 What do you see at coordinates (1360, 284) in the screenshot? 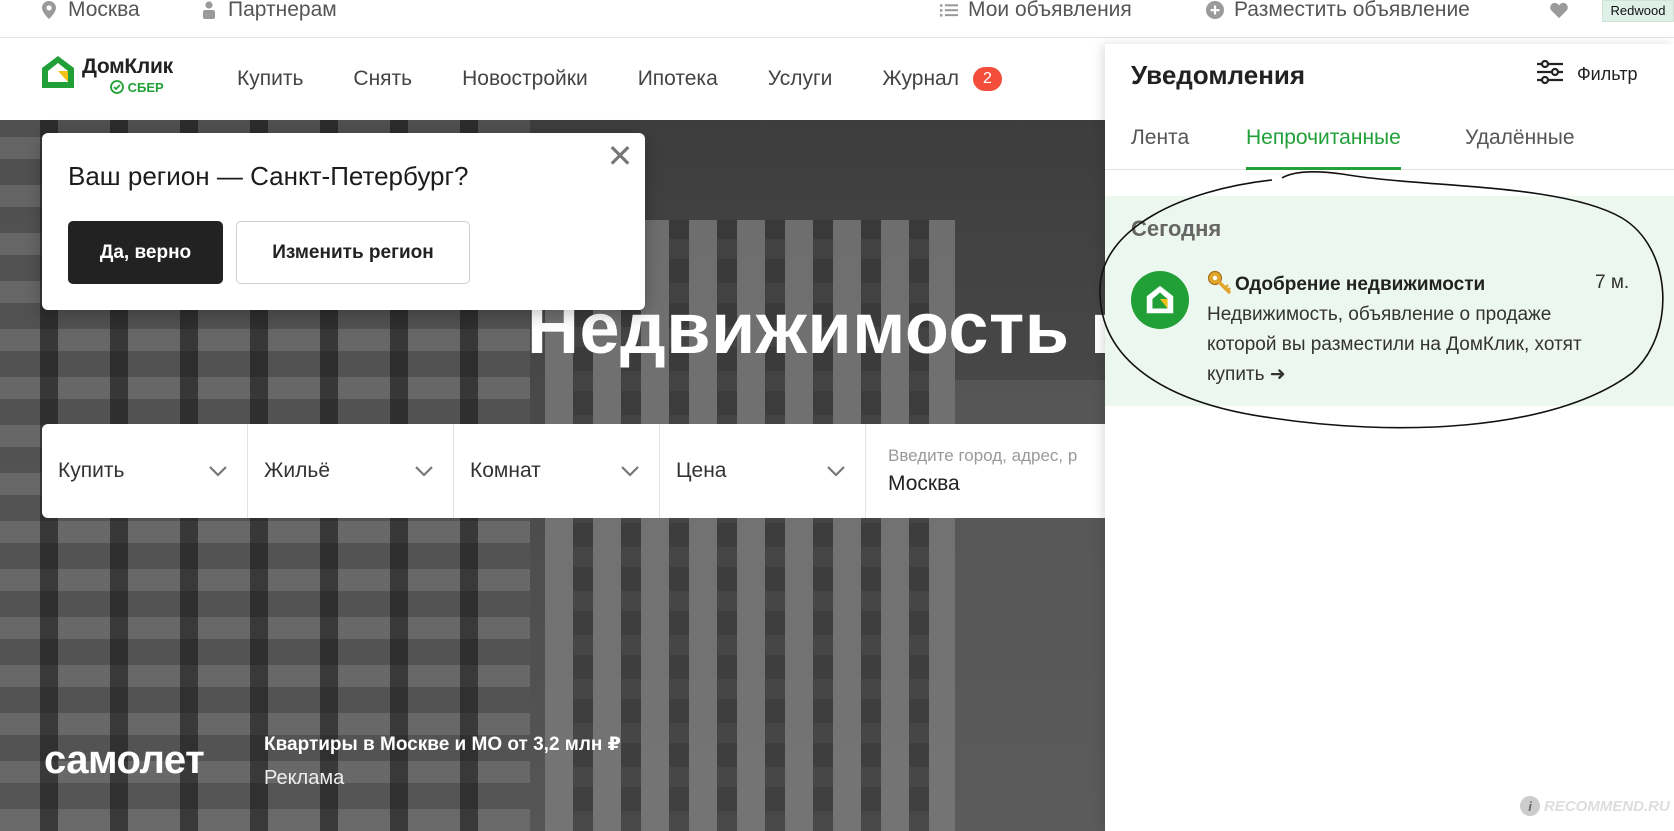
I see `notification-title-text: Одобрение недвижимости` at bounding box center [1360, 284].